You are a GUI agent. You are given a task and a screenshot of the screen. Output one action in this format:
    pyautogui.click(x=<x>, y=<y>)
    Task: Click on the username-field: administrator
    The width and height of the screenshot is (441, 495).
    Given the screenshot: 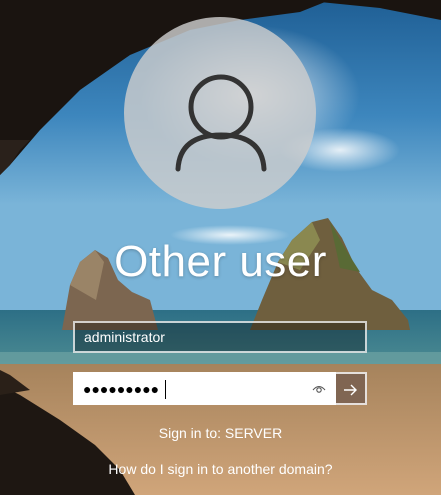 What is the action you would take?
    pyautogui.click(x=220, y=337)
    